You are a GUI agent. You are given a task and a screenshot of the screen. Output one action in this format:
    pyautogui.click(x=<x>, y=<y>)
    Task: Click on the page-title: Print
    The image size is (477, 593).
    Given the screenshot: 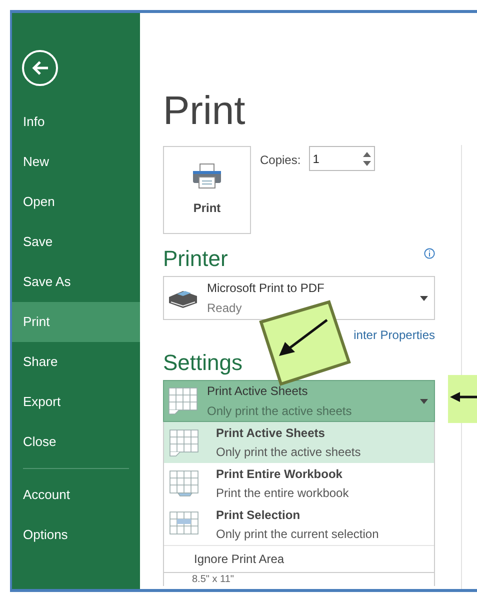 What is the action you would take?
    pyautogui.click(x=204, y=111)
    